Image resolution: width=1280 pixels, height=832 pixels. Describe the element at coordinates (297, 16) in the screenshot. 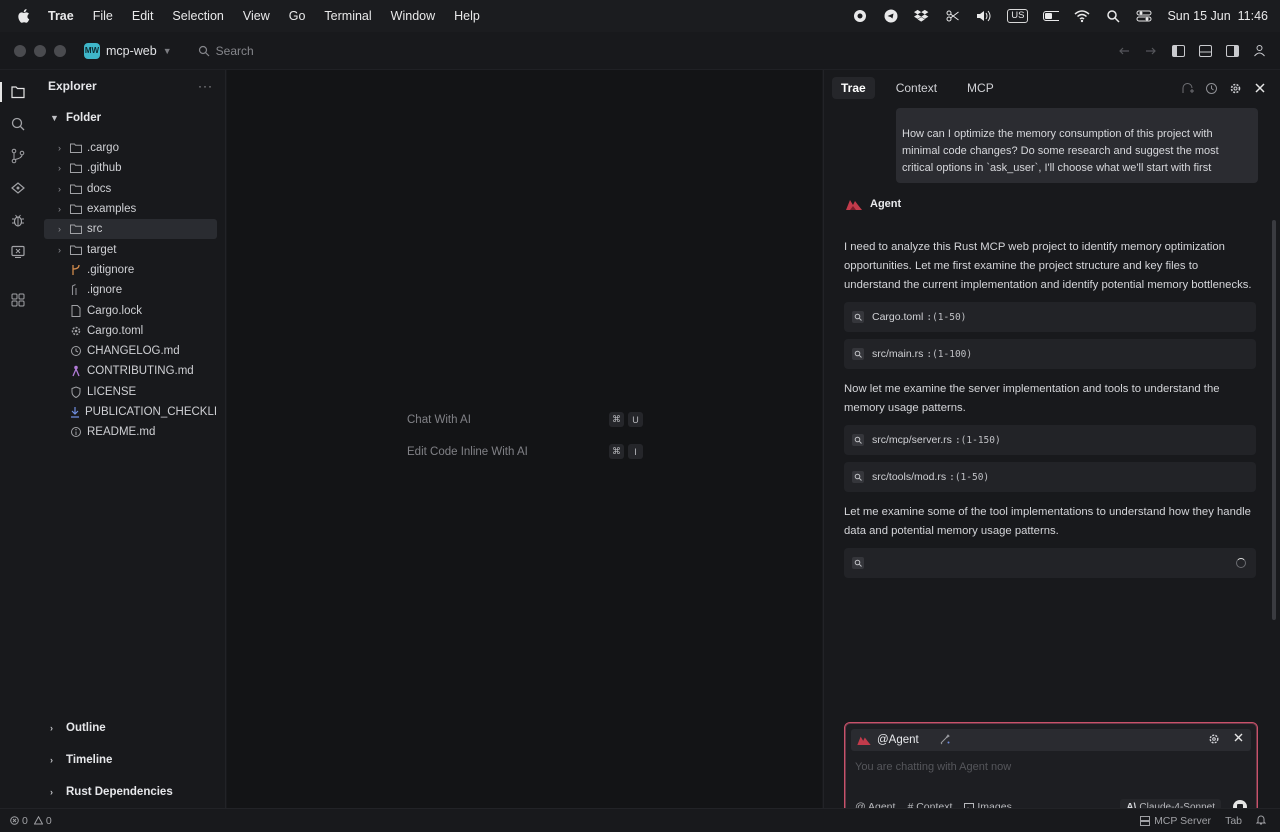

I see `menu-go: Go` at that location.